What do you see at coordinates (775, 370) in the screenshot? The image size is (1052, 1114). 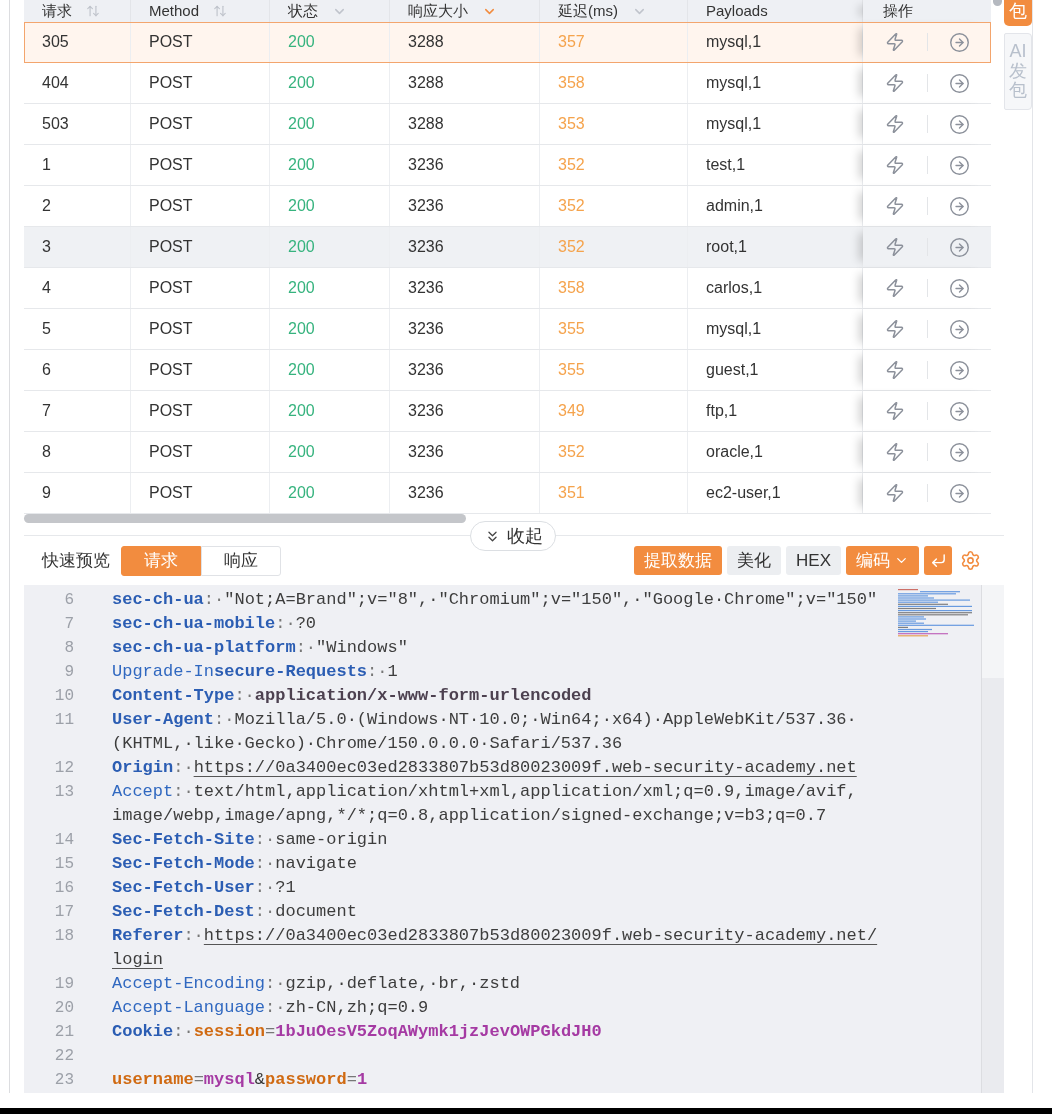 I see `table-cell: guest,1` at bounding box center [775, 370].